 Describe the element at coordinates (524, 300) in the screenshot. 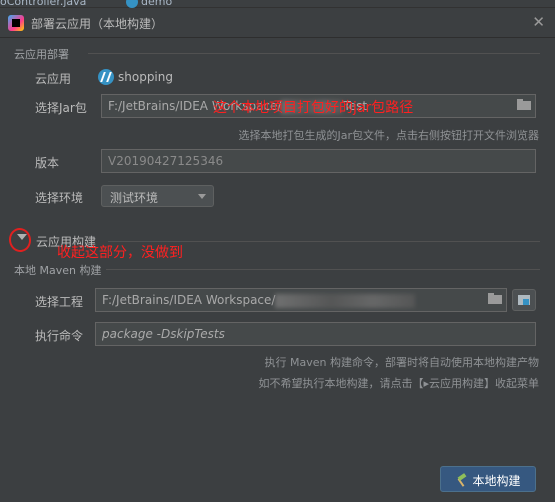

I see `project-browse-icon` at that location.